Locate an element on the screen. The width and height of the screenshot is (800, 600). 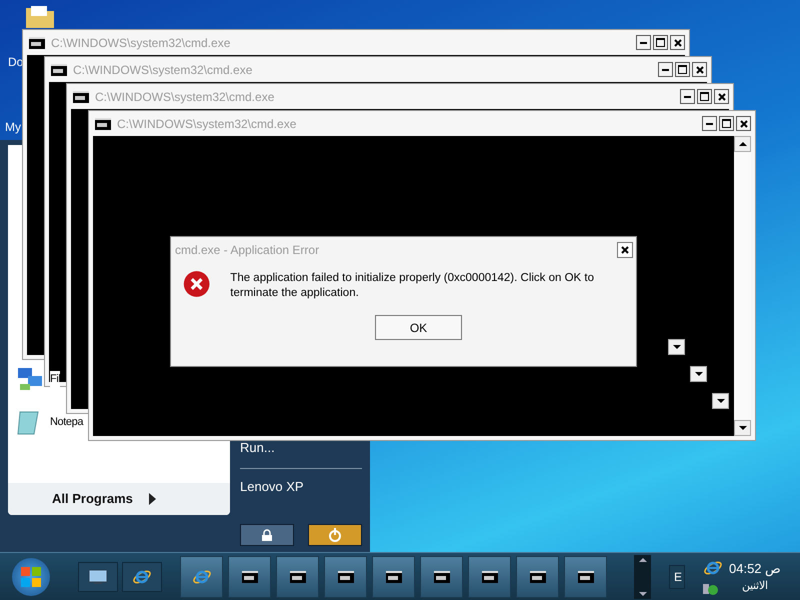
lock-icon is located at coordinates (267, 535).